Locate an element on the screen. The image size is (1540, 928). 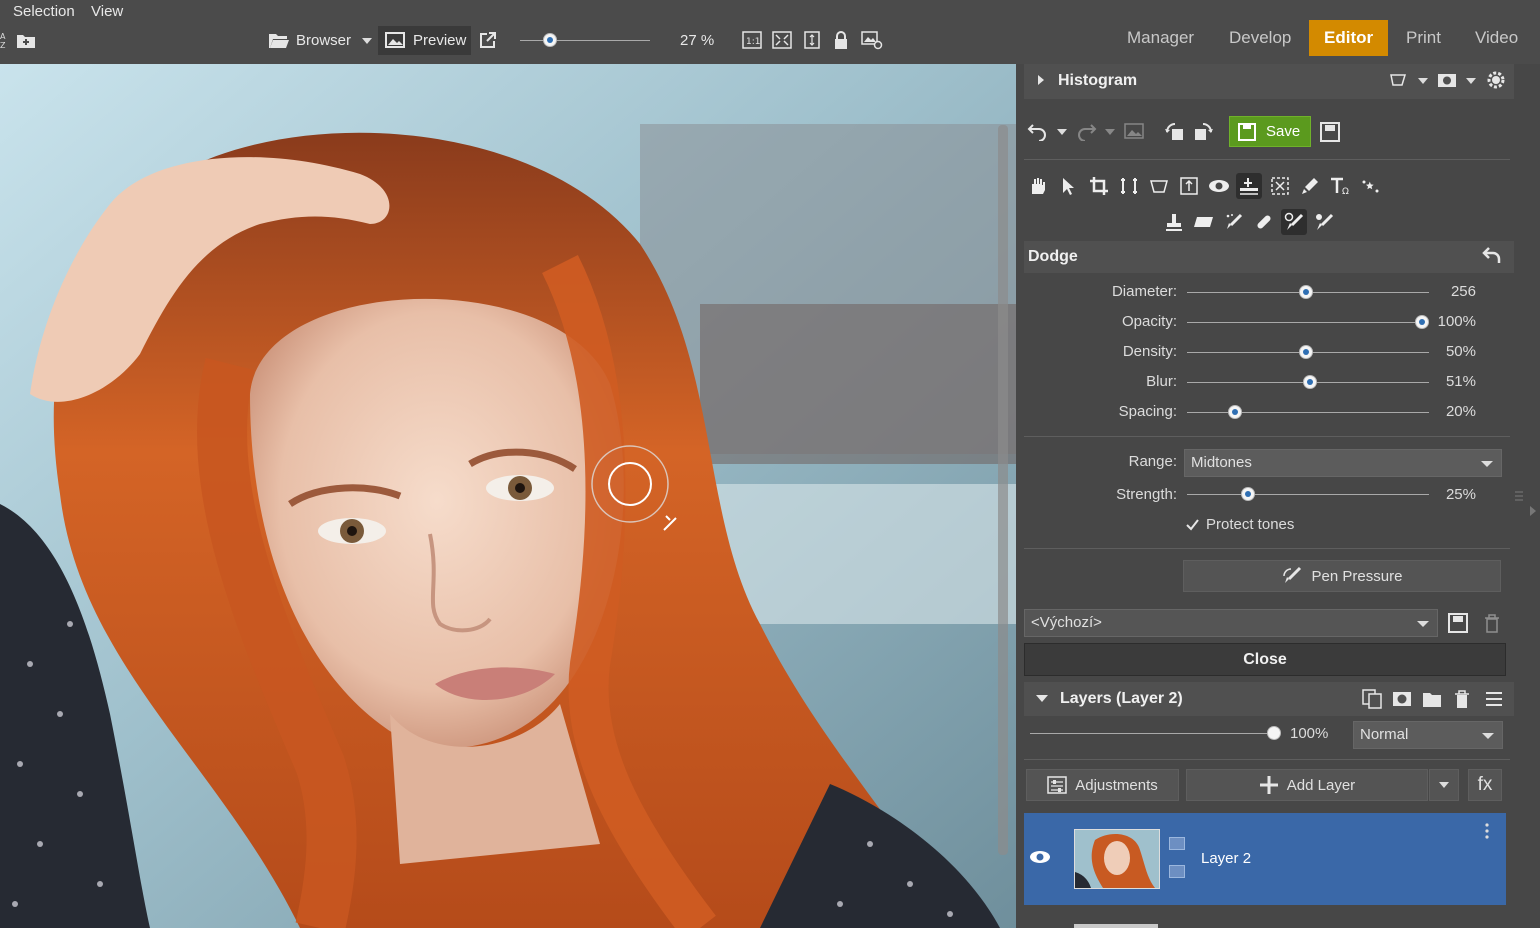
slider-value: 20% is located at coordinates (1460, 411).